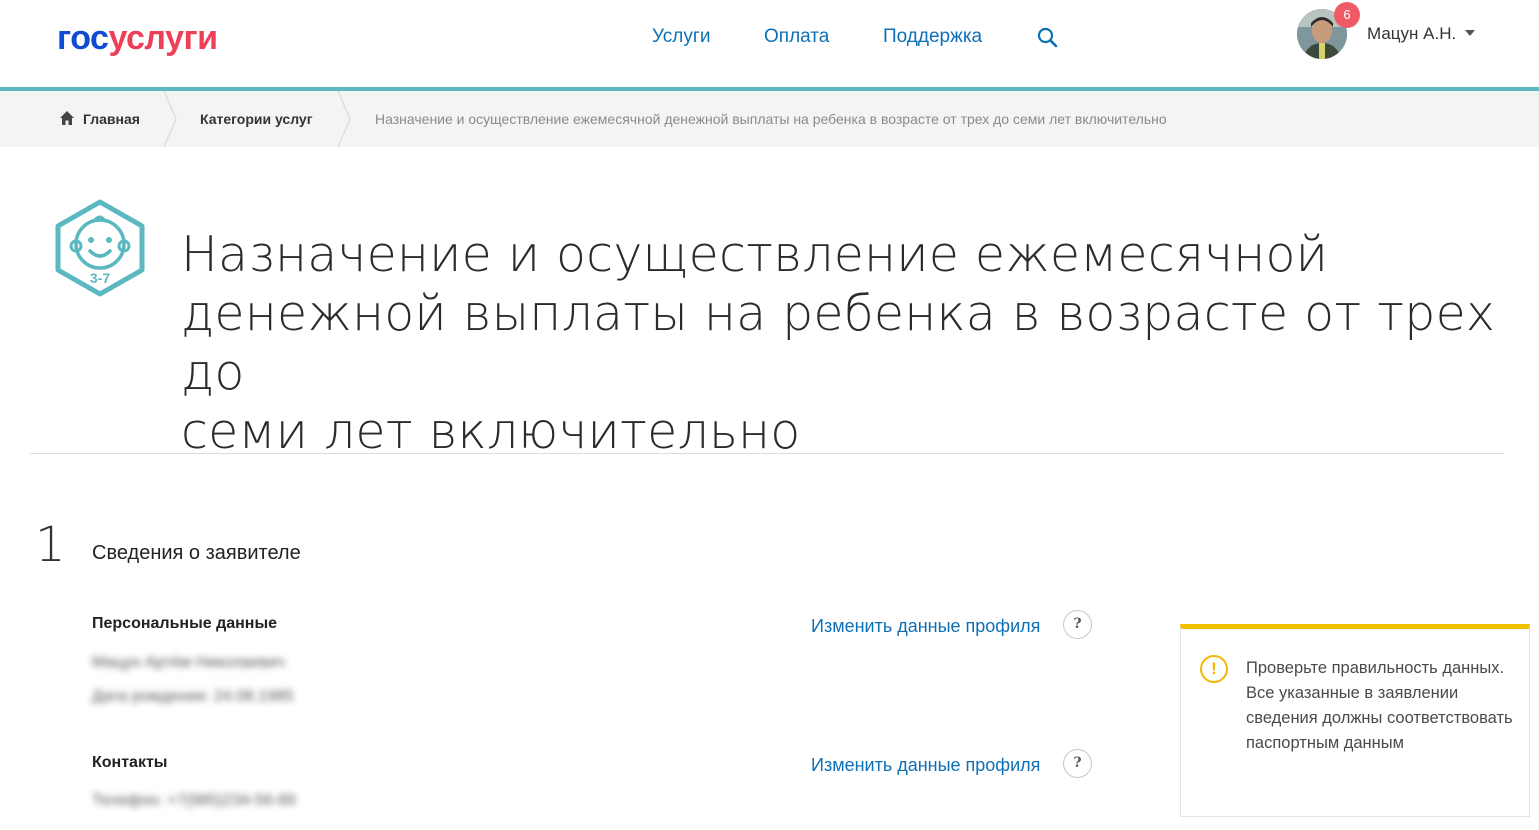 This screenshot has height=830, width=1539. What do you see at coordinates (1048, 38) in the screenshot?
I see `search-icon` at bounding box center [1048, 38].